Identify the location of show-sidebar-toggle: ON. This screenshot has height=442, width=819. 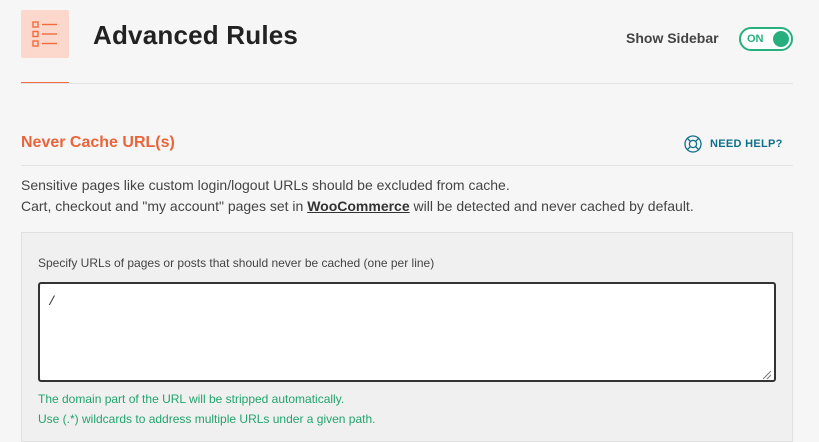
(766, 39).